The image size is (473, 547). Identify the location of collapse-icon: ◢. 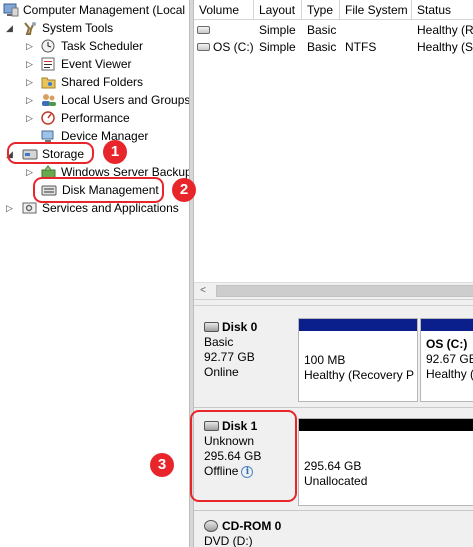
(9, 28).